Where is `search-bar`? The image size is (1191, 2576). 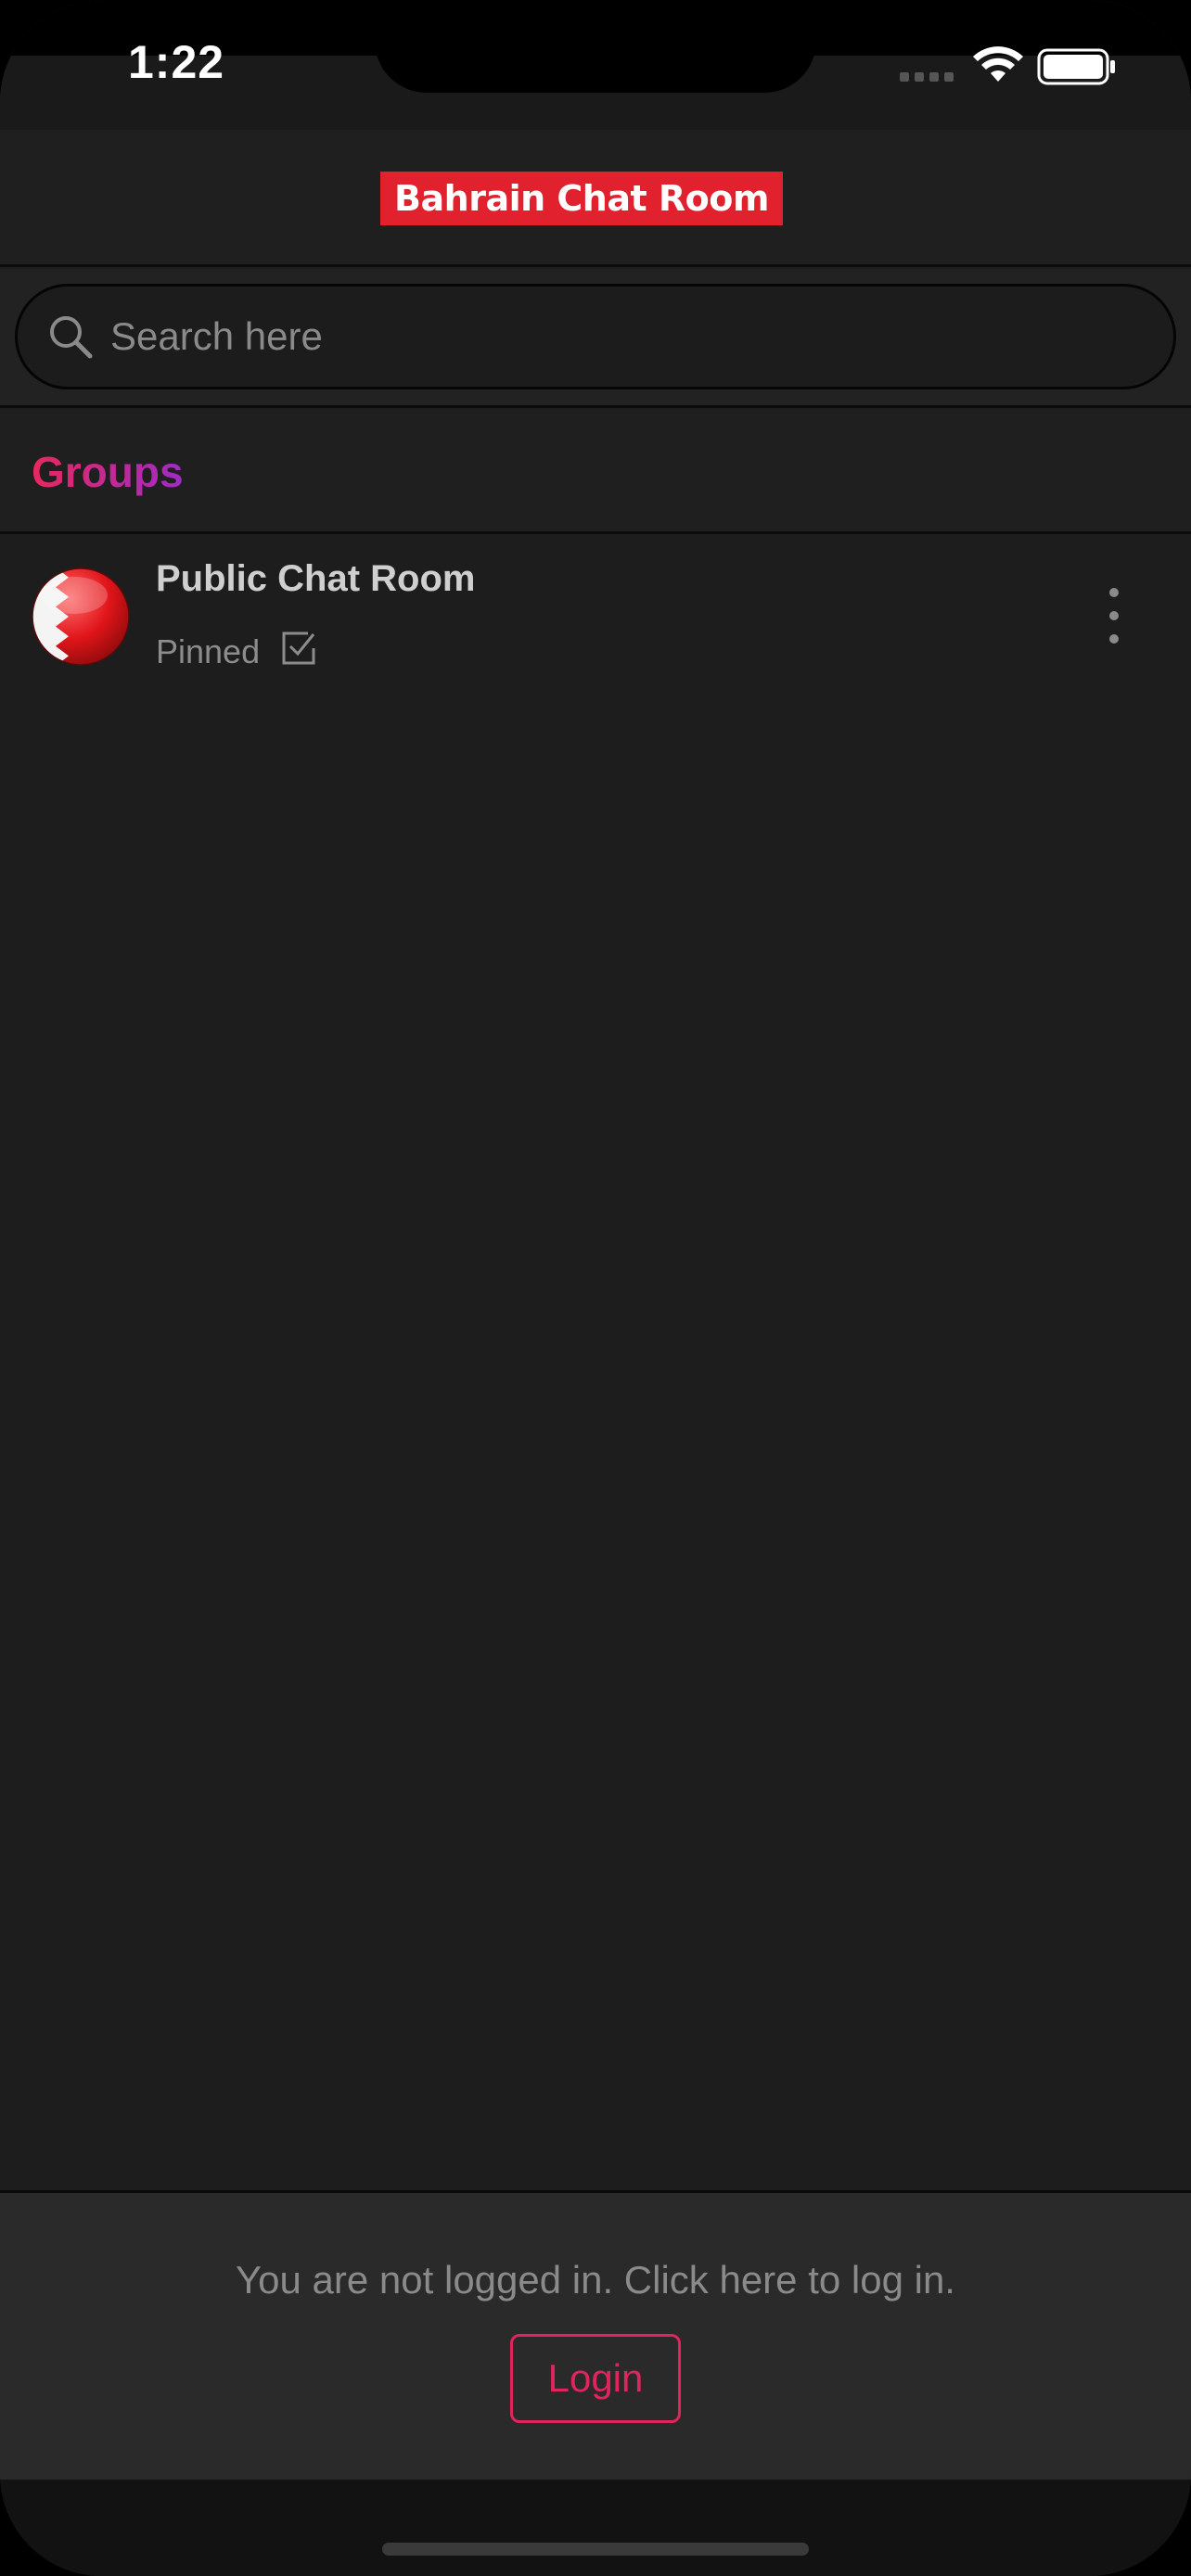 search-bar is located at coordinates (595, 338).